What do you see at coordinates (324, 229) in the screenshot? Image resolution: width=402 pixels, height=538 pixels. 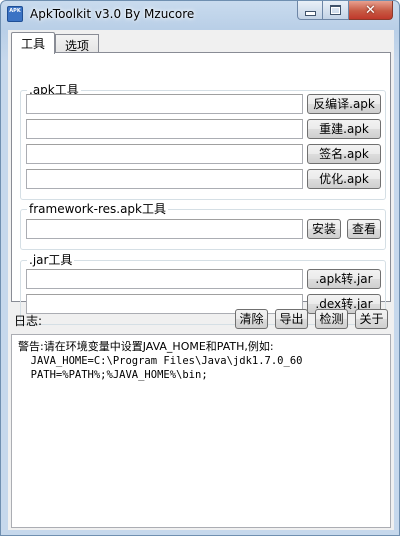 I see `install-framework-button: 安装` at bounding box center [324, 229].